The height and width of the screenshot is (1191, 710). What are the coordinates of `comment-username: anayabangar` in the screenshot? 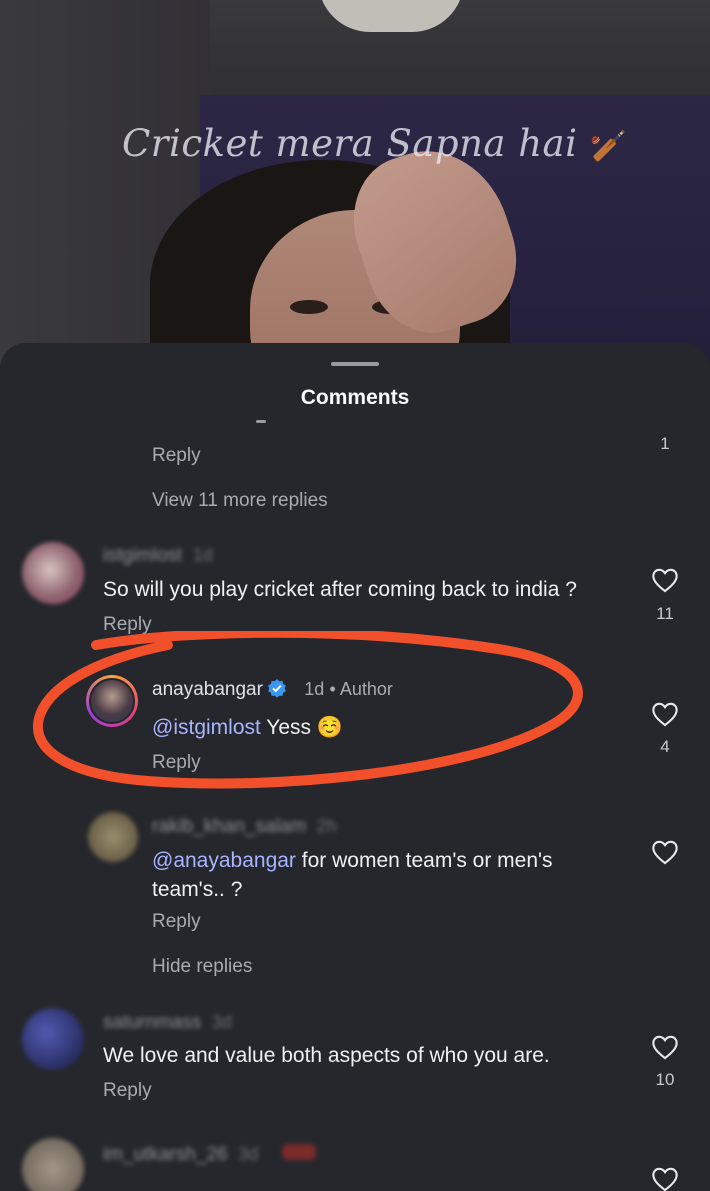 It's located at (207, 689).